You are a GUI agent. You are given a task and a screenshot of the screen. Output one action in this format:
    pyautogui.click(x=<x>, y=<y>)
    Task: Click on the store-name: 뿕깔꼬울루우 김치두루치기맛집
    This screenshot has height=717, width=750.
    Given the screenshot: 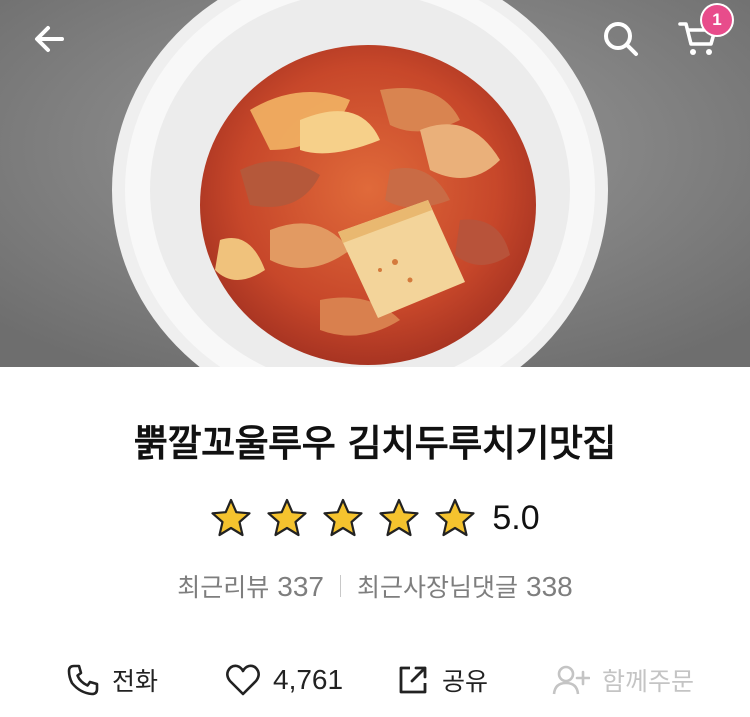 What is the action you would take?
    pyautogui.click(x=375, y=443)
    